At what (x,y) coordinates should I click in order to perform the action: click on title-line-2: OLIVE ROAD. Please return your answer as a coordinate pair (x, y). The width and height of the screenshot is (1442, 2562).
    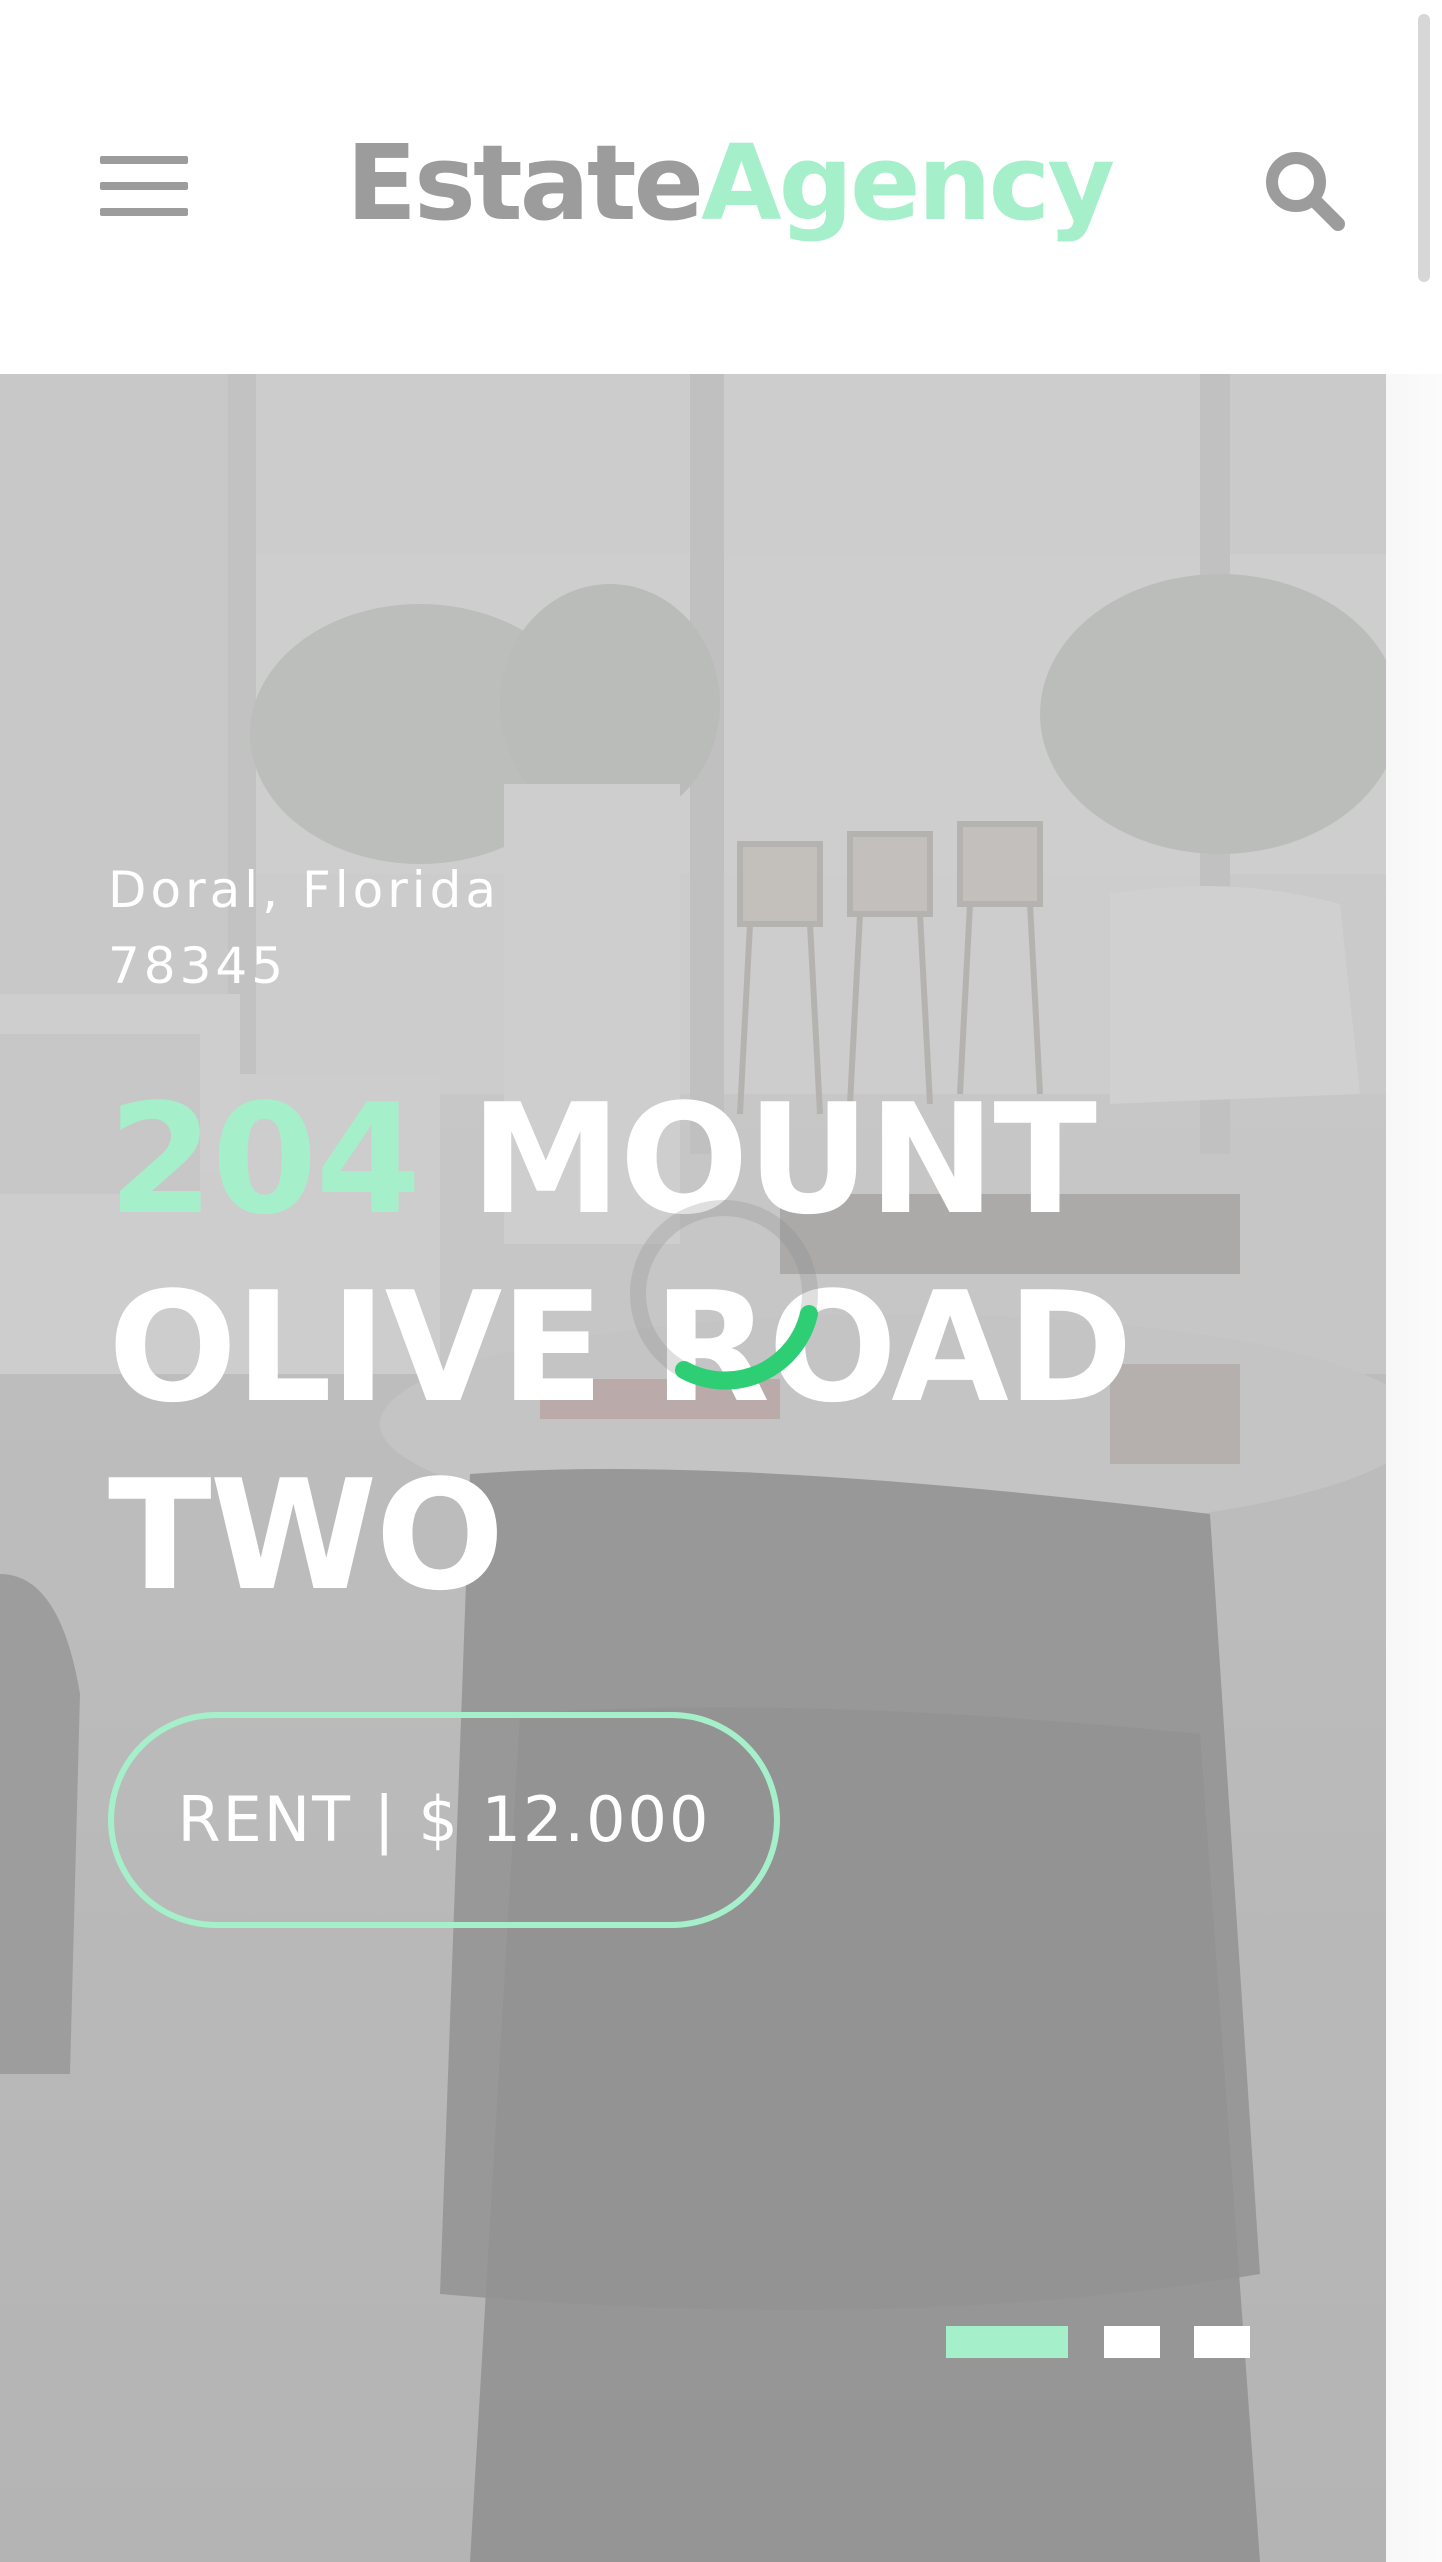
    Looking at the image, I should click on (620, 1347).